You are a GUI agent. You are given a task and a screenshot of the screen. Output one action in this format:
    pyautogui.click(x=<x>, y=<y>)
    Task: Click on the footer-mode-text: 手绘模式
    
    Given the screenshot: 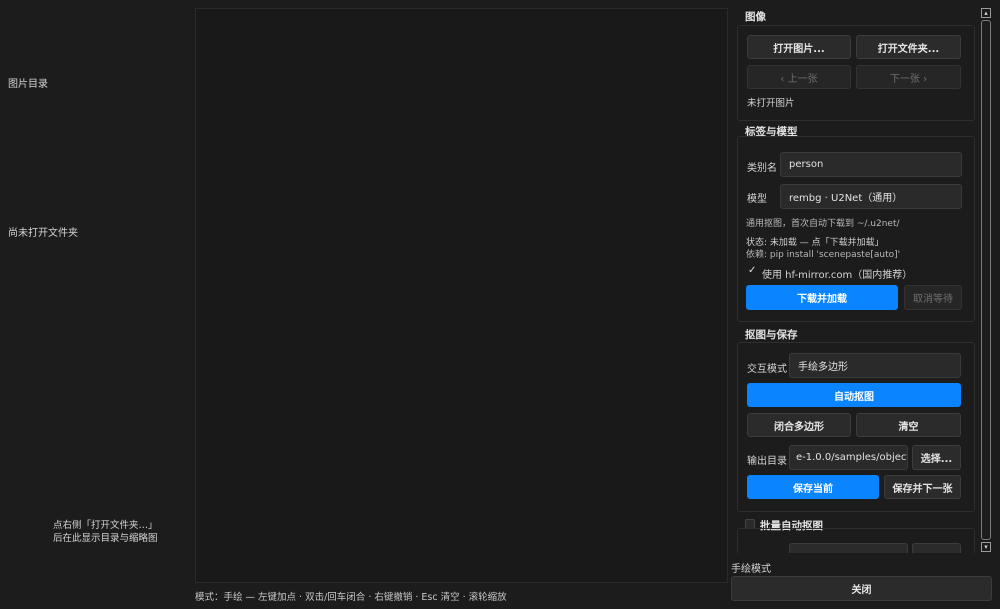 What is the action you would take?
    pyautogui.click(x=751, y=569)
    